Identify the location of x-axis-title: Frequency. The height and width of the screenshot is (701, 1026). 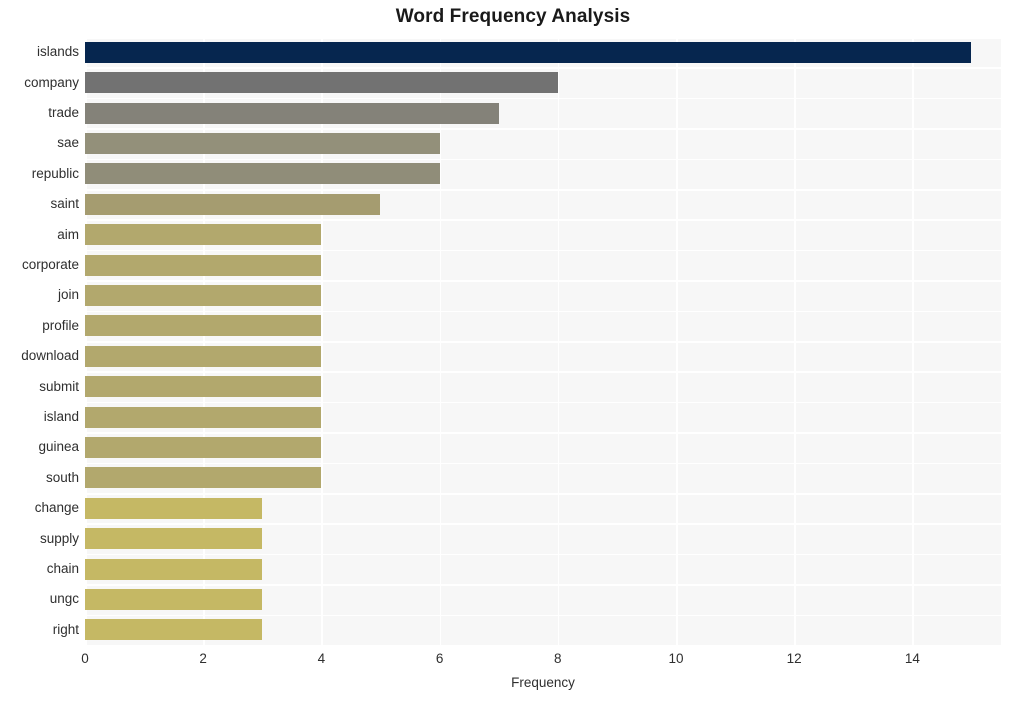
(543, 682).